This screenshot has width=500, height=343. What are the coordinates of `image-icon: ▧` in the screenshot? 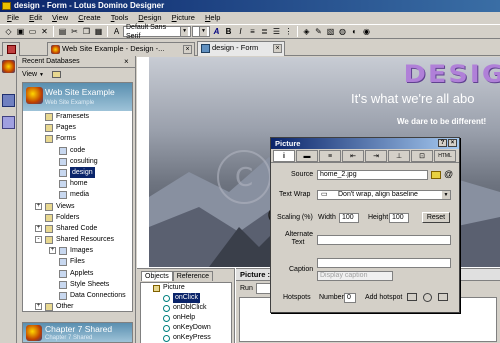 It's located at (330, 31).